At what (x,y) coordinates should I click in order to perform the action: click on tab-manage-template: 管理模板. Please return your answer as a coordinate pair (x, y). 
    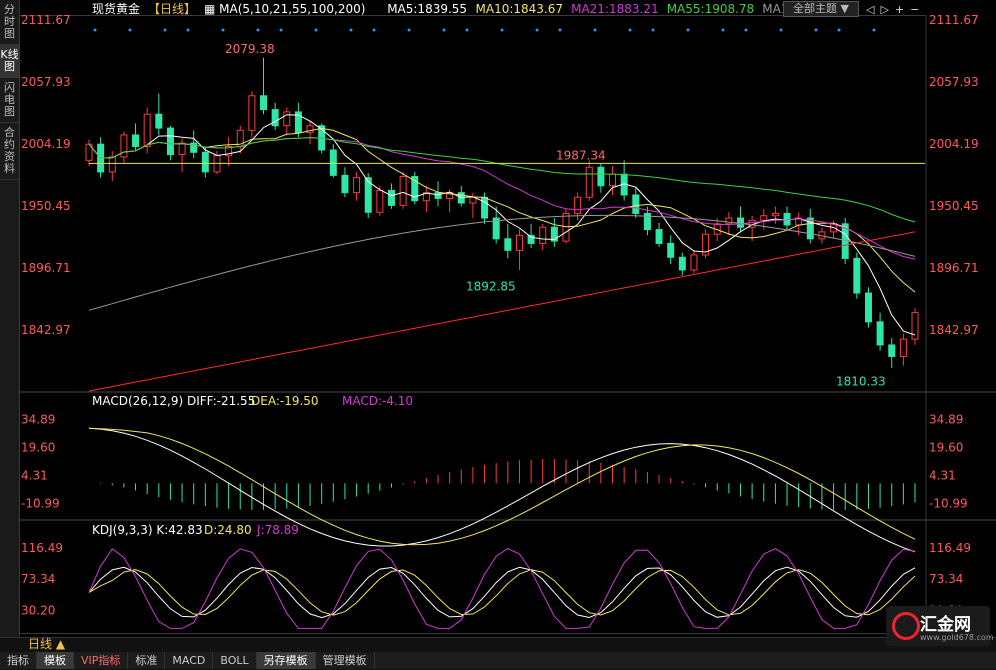
    Looking at the image, I should click on (345, 660).